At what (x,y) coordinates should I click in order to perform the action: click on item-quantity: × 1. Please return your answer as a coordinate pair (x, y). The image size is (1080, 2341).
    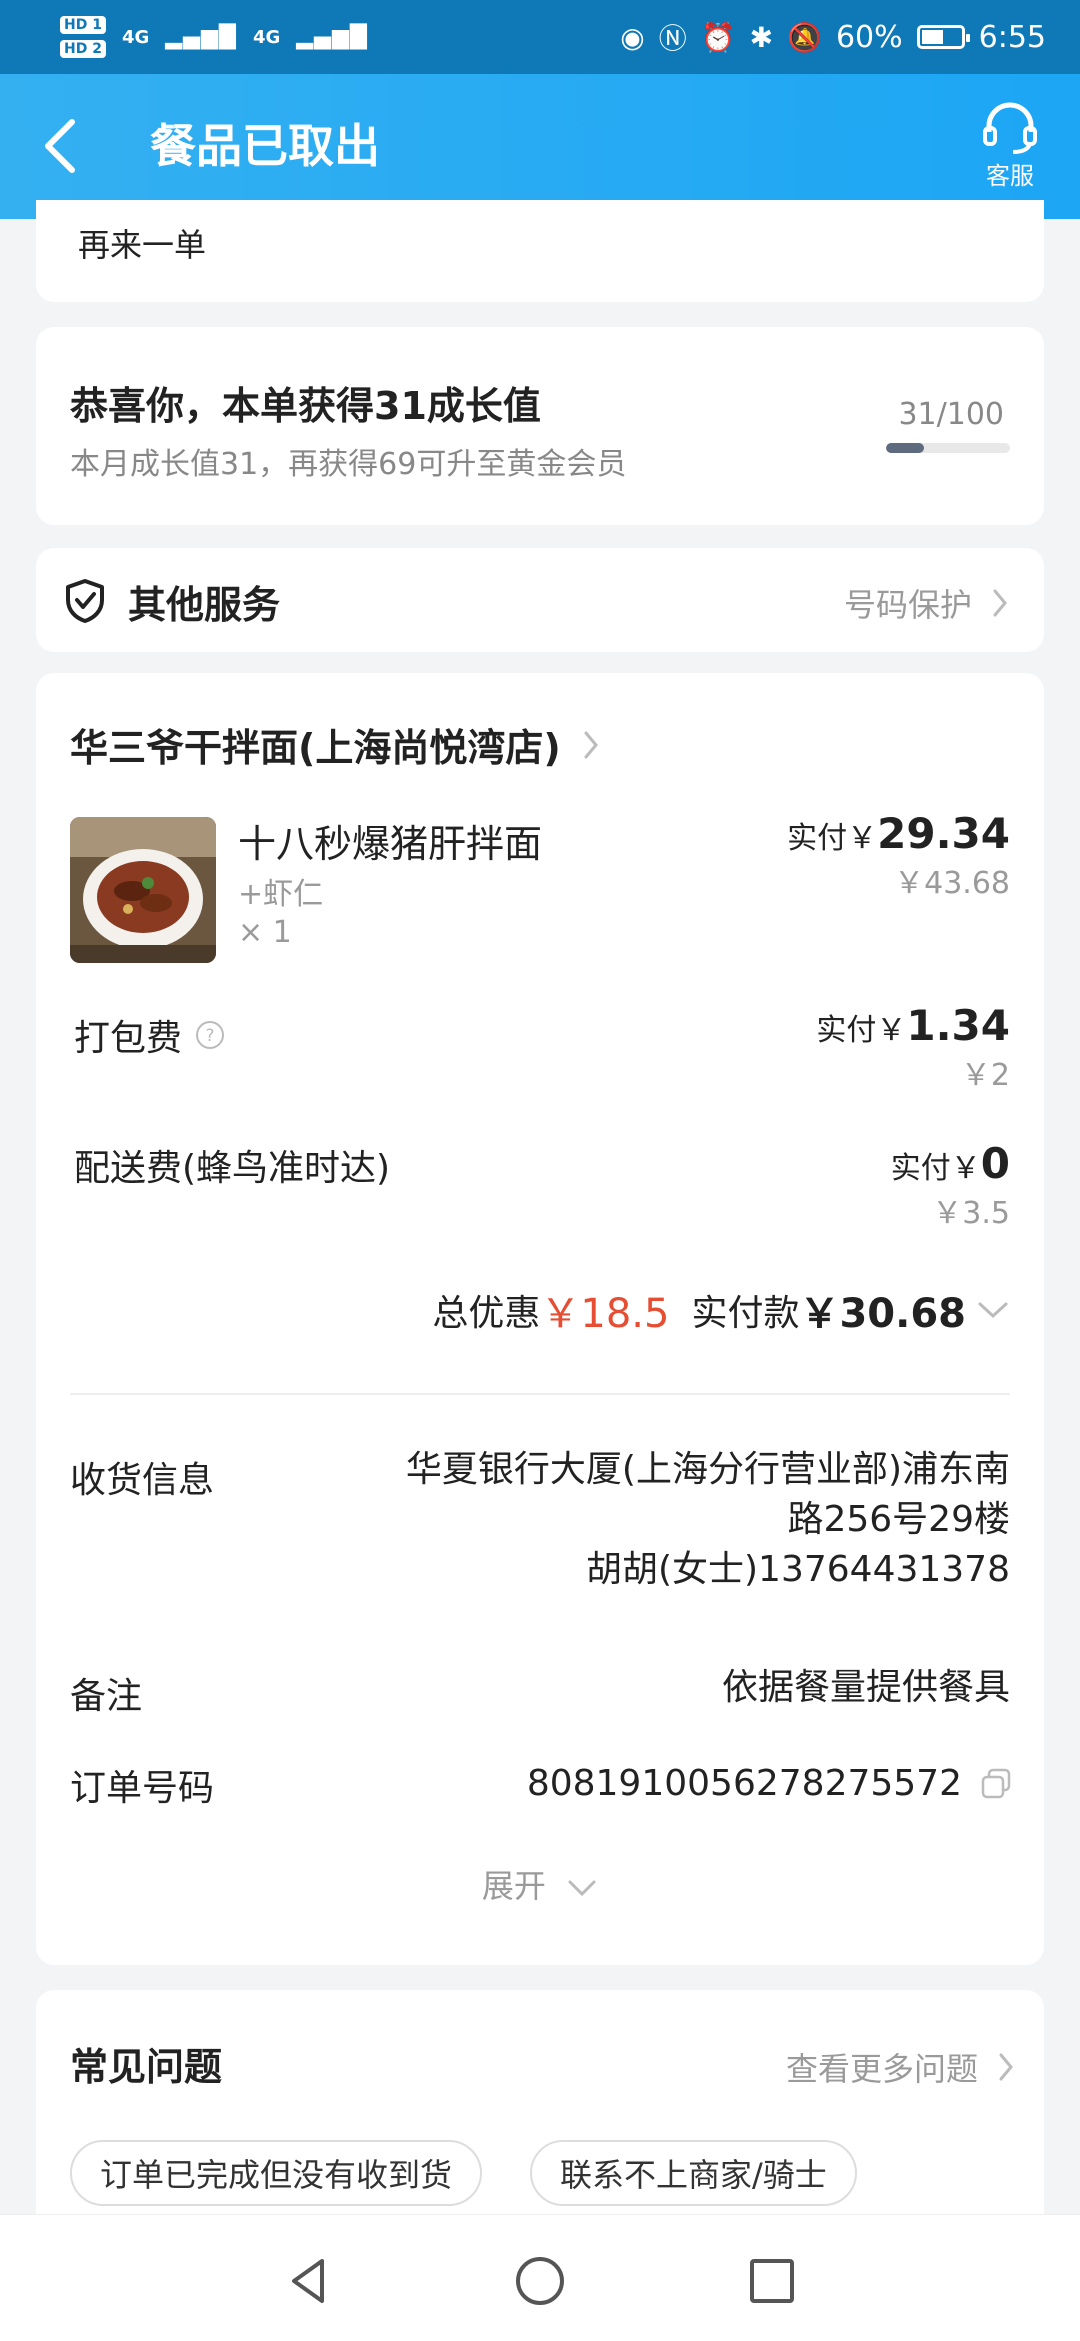
    Looking at the image, I should click on (265, 932).